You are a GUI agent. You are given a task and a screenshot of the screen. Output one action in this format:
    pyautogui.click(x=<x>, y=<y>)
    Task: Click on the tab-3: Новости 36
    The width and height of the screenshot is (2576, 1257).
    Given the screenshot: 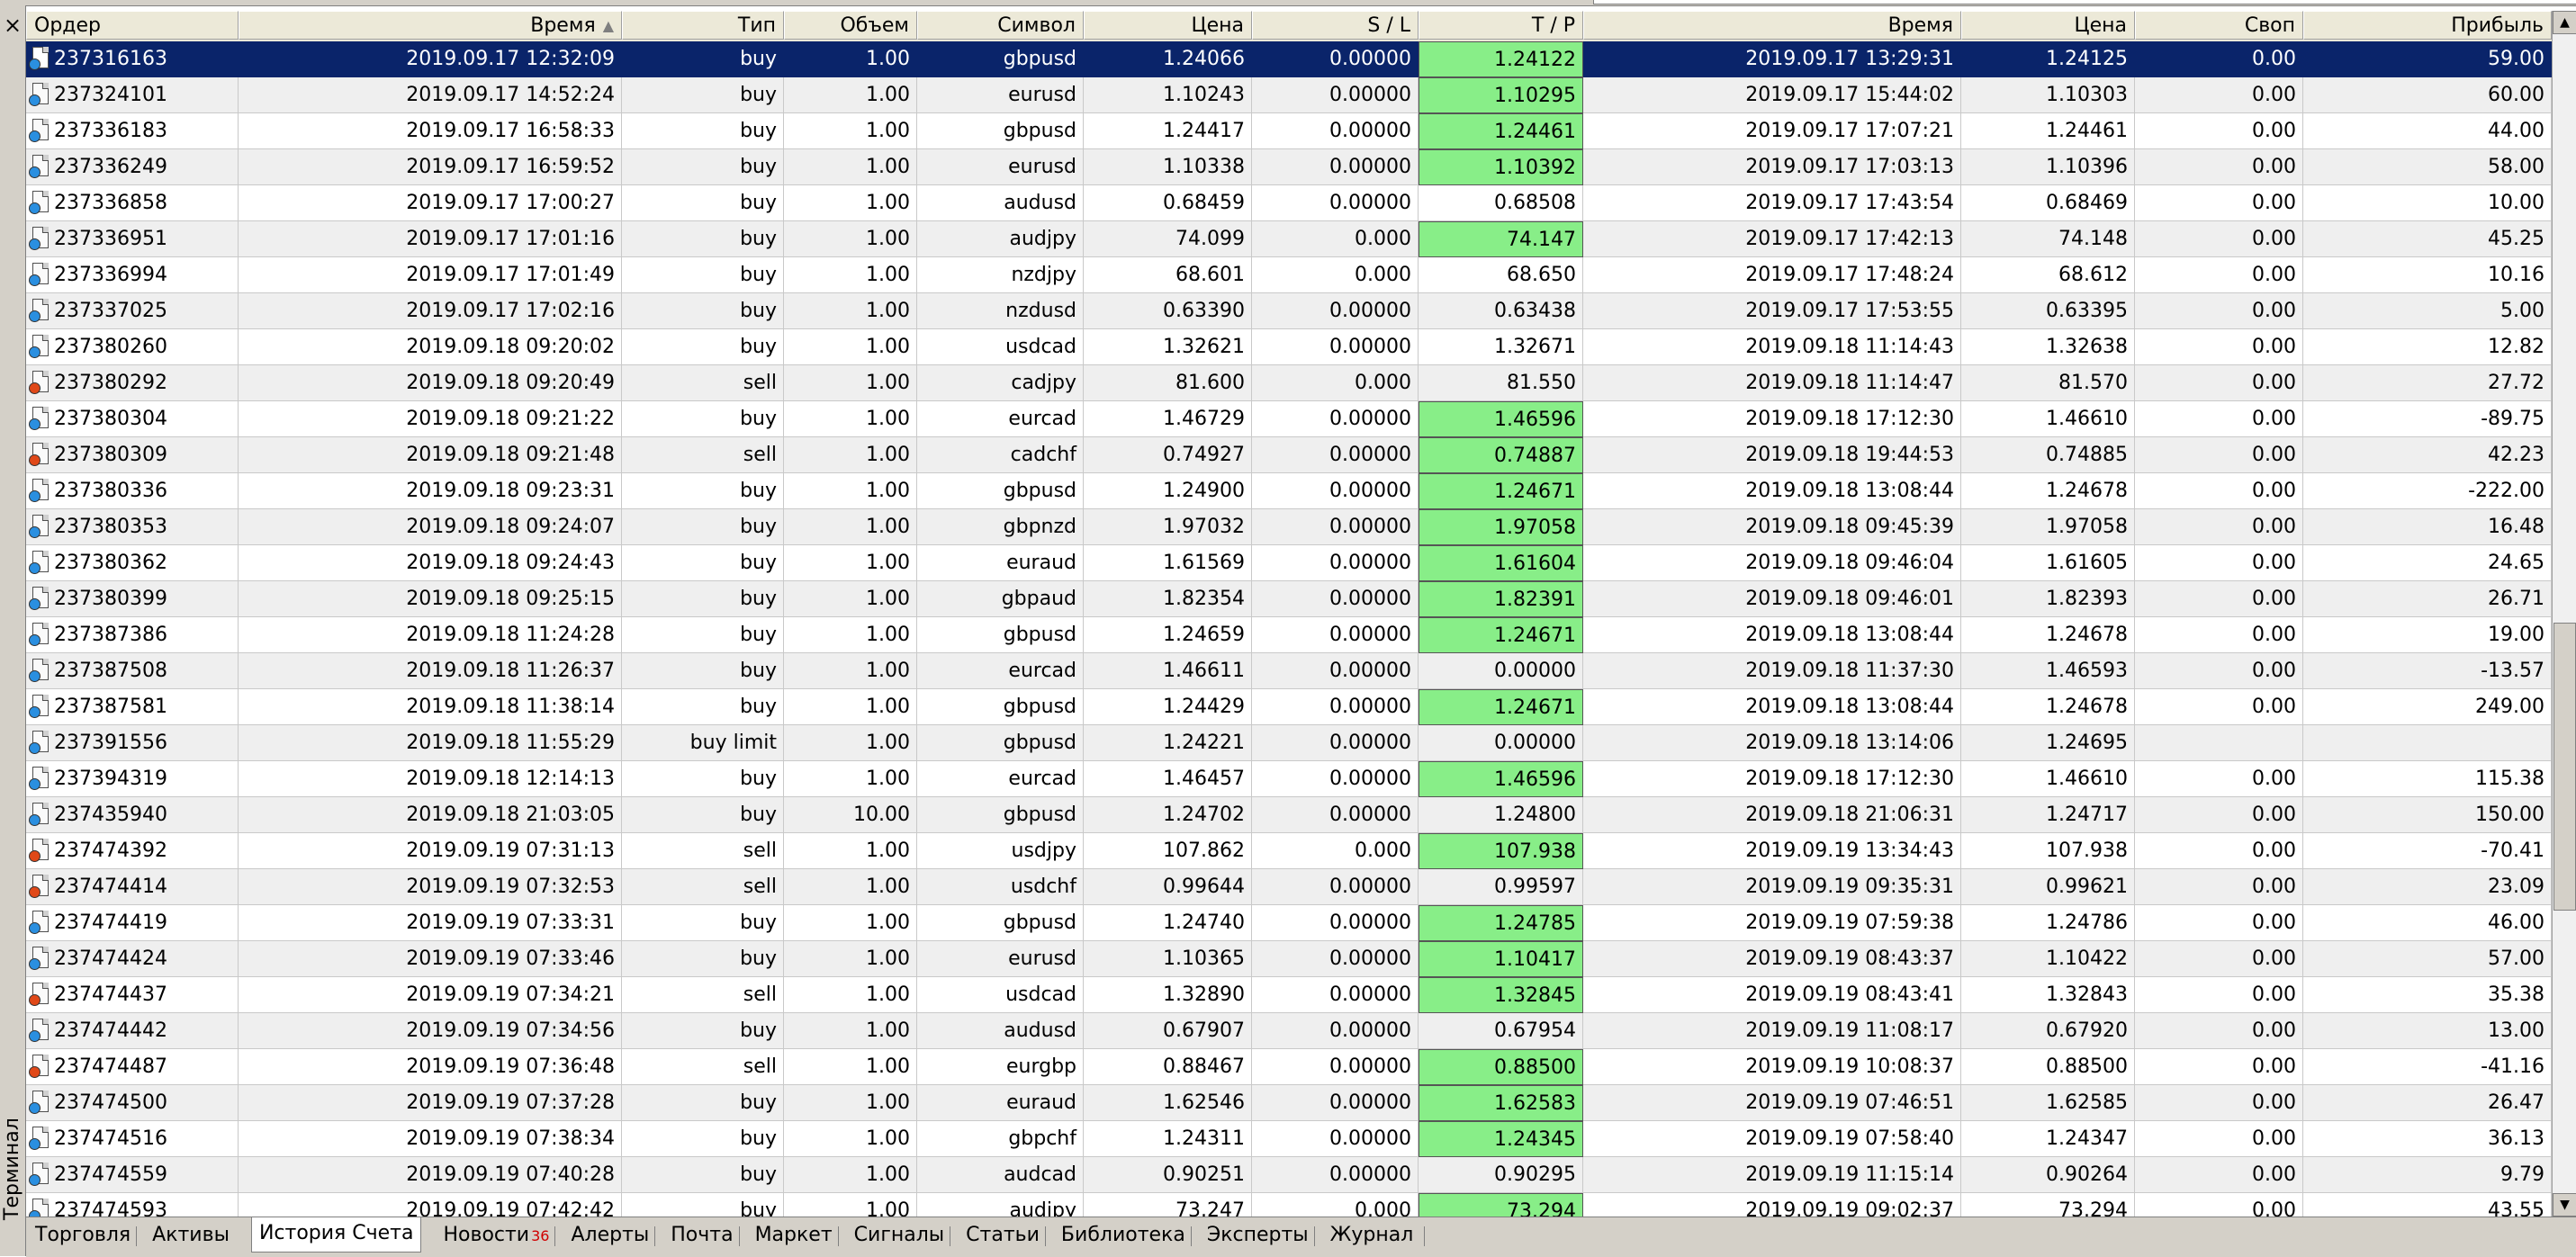 What is the action you would take?
    pyautogui.click(x=496, y=1236)
    